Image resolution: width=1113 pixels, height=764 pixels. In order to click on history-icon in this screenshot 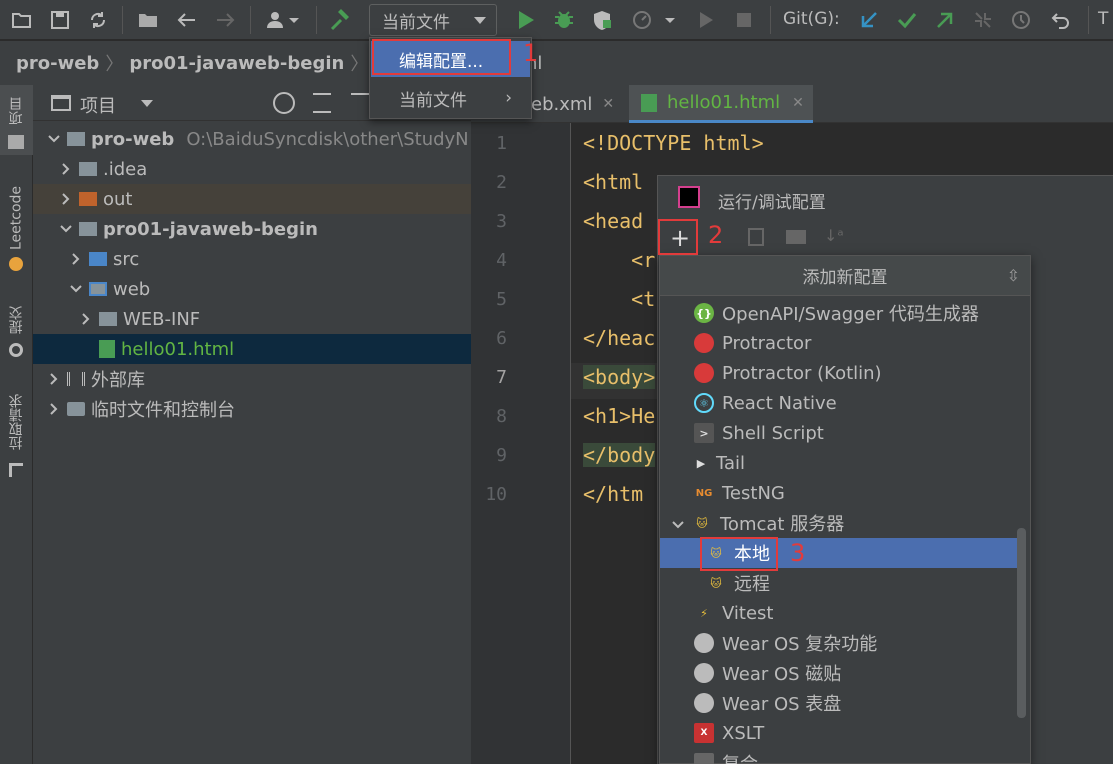, I will do `click(1021, 20)`.